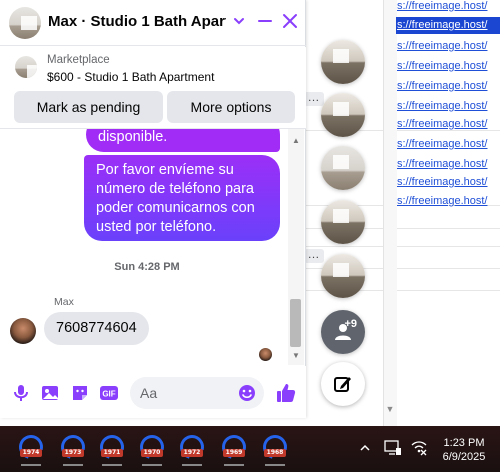 Image resolution: width=500 pixels, height=472 pixels. I want to click on listing-thumbnail, so click(26, 67).